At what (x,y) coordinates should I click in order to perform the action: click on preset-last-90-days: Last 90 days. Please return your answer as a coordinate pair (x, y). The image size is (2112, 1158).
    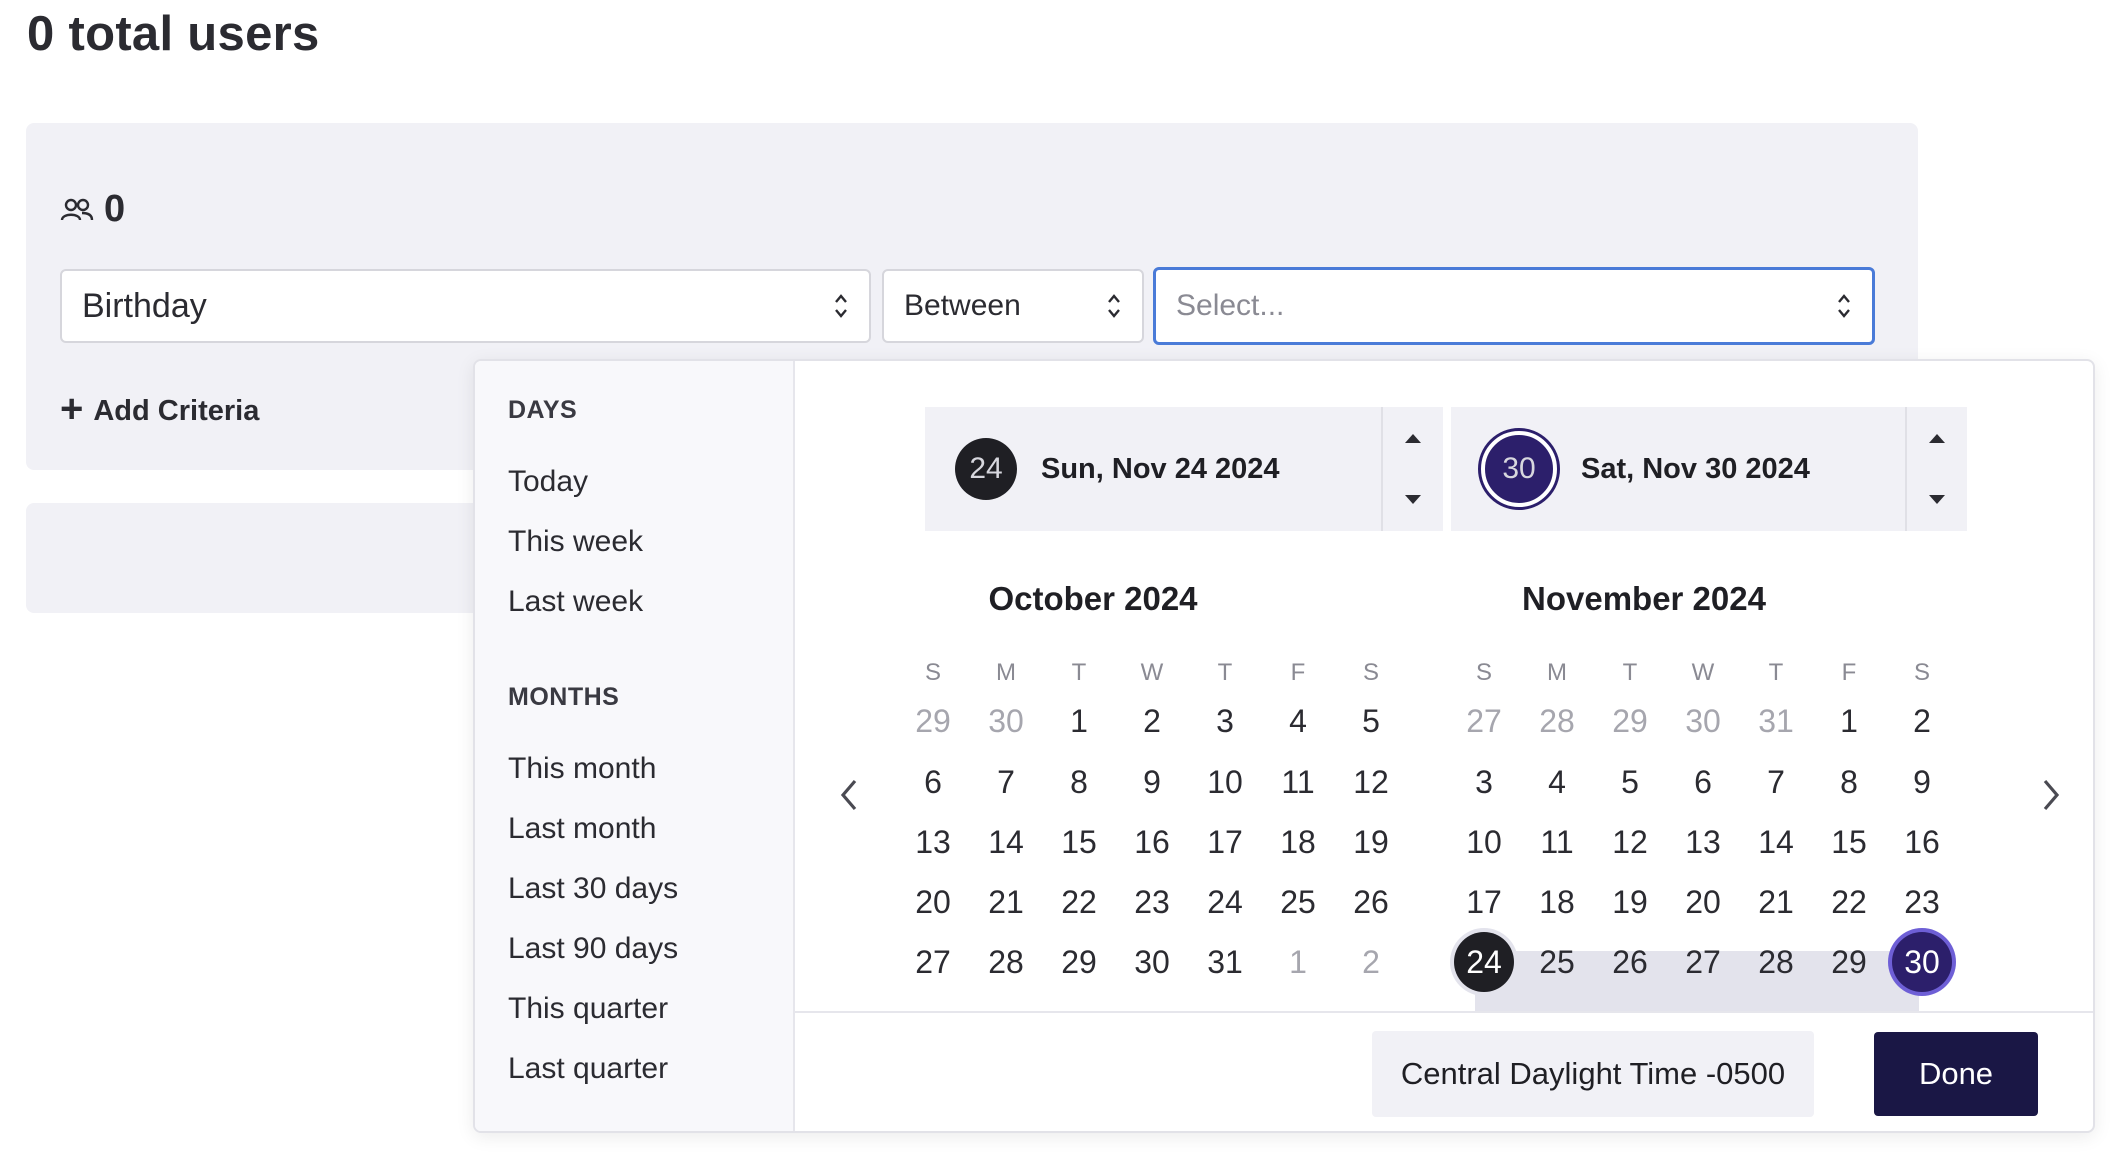
    Looking at the image, I should click on (593, 949).